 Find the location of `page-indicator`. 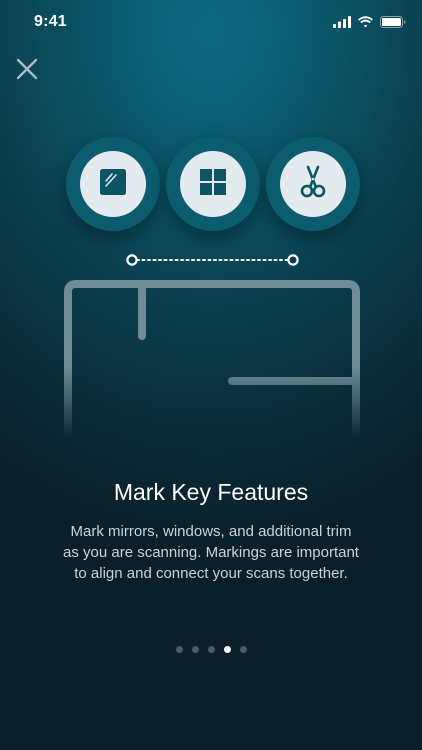

page-indicator is located at coordinates (211, 649).